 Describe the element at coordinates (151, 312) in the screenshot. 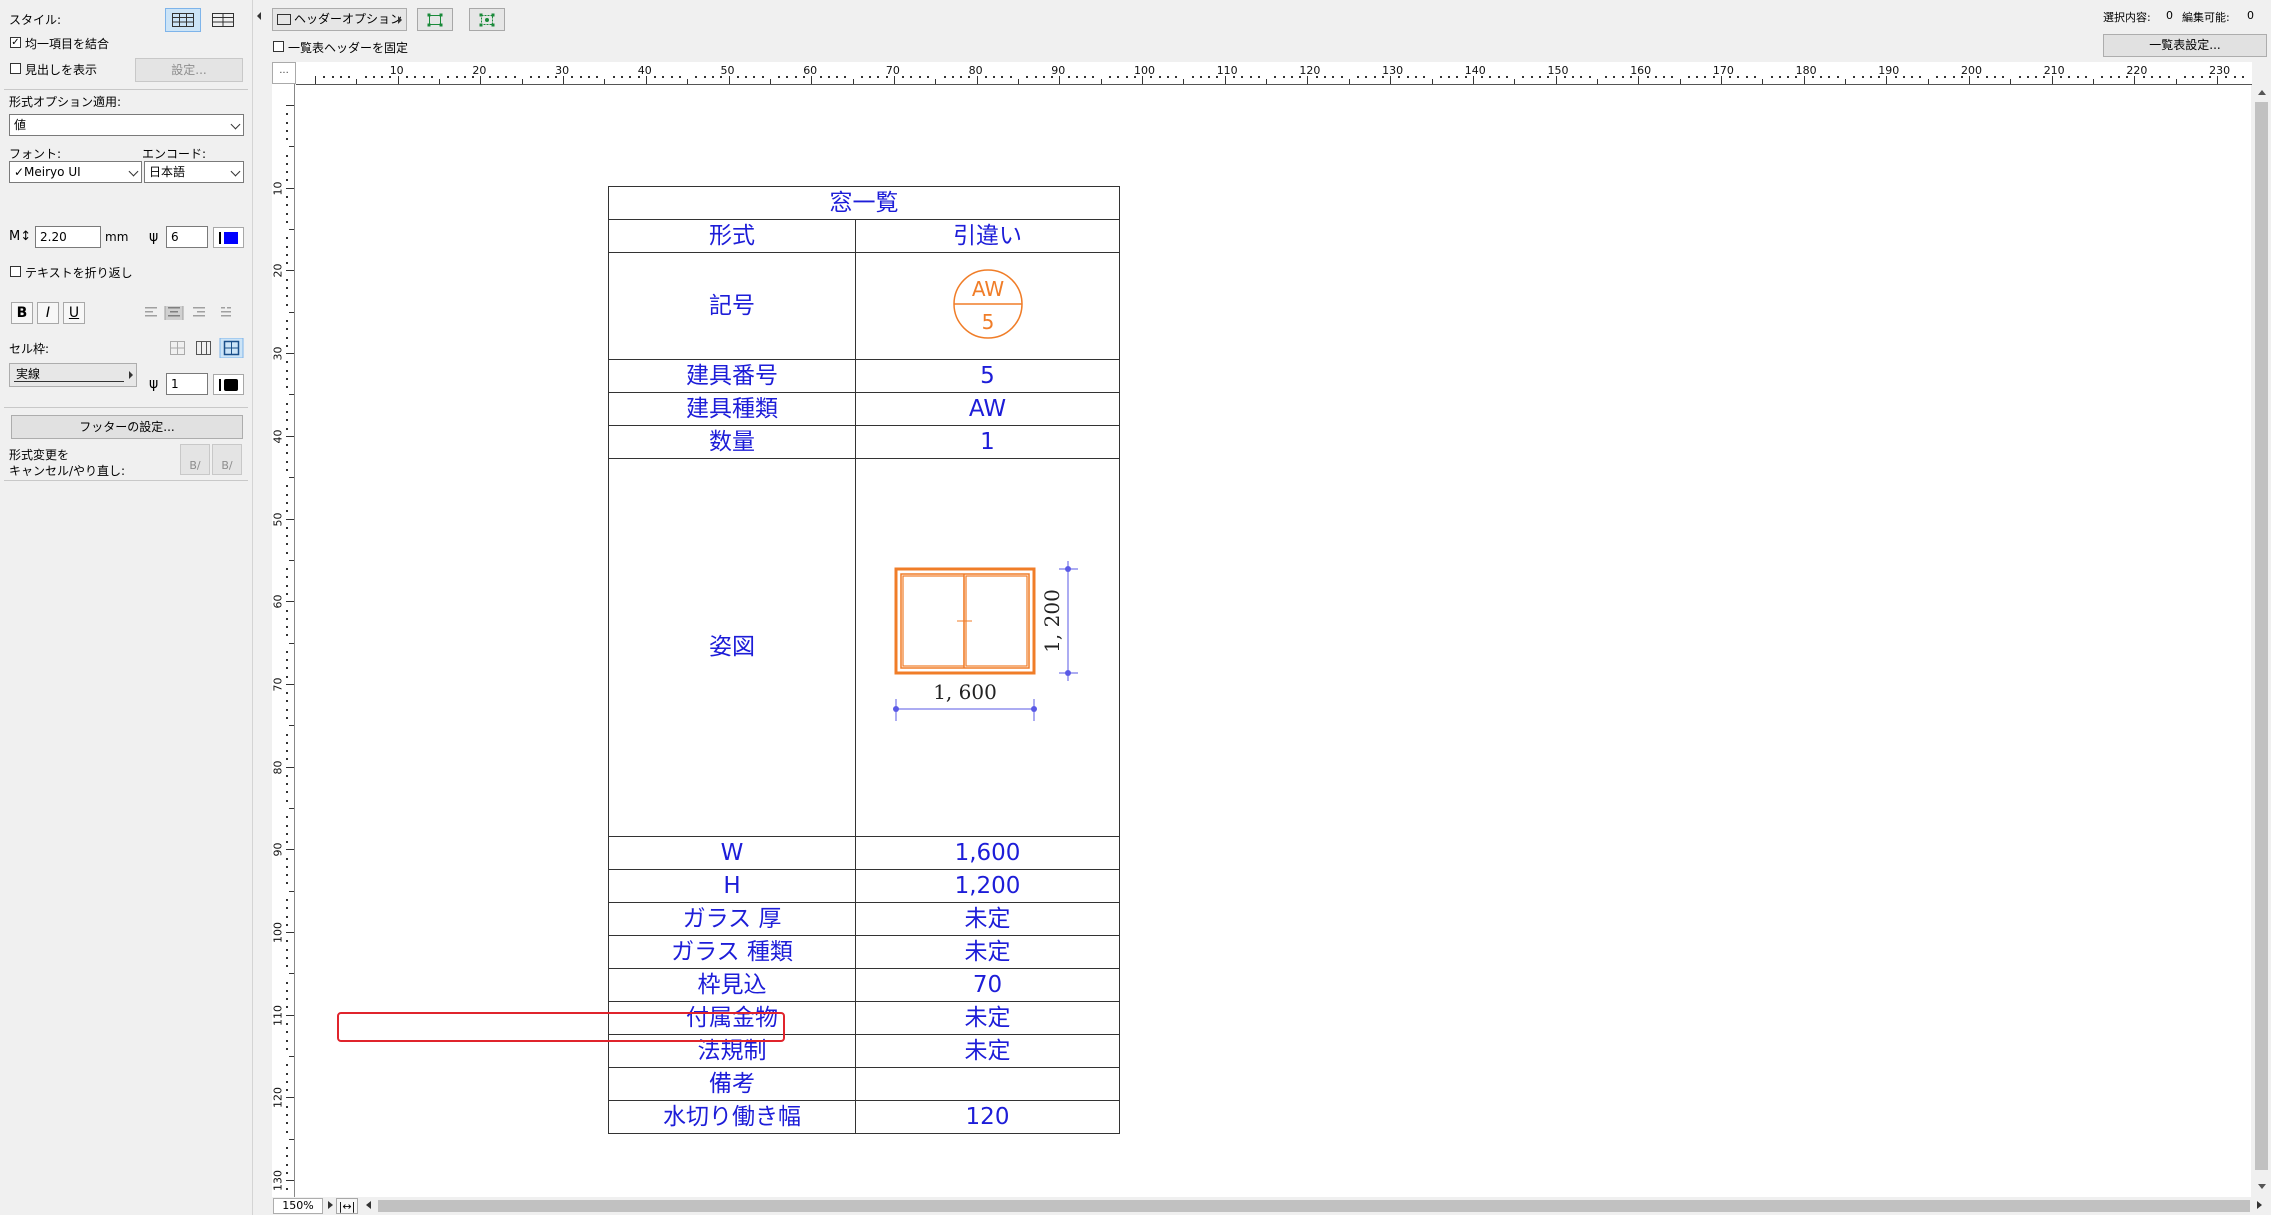

I see `align-left-icon` at that location.